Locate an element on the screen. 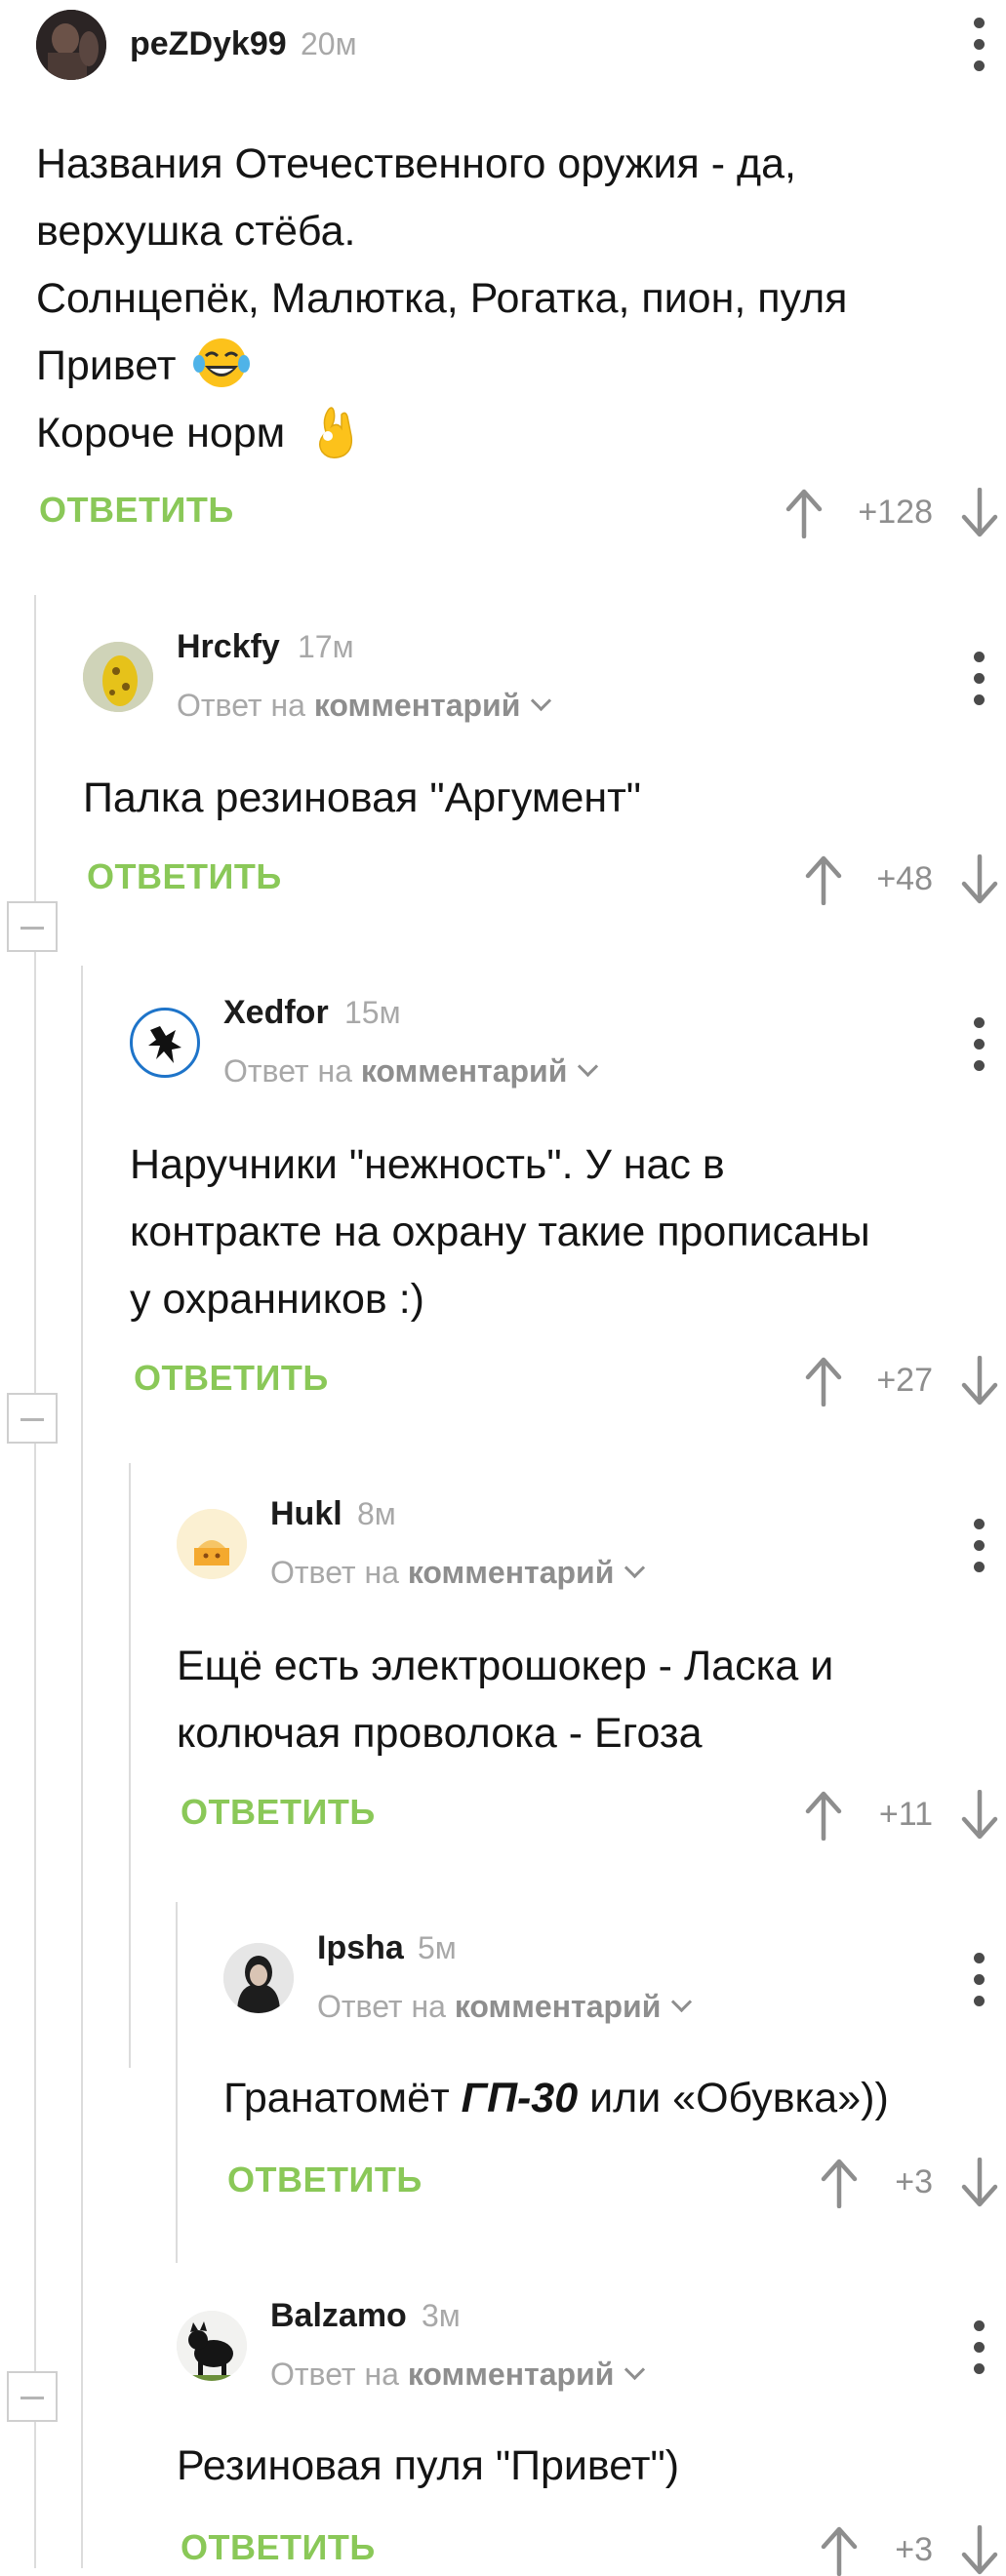 The image size is (1006, 2576). username: Hukl is located at coordinates (306, 1514).